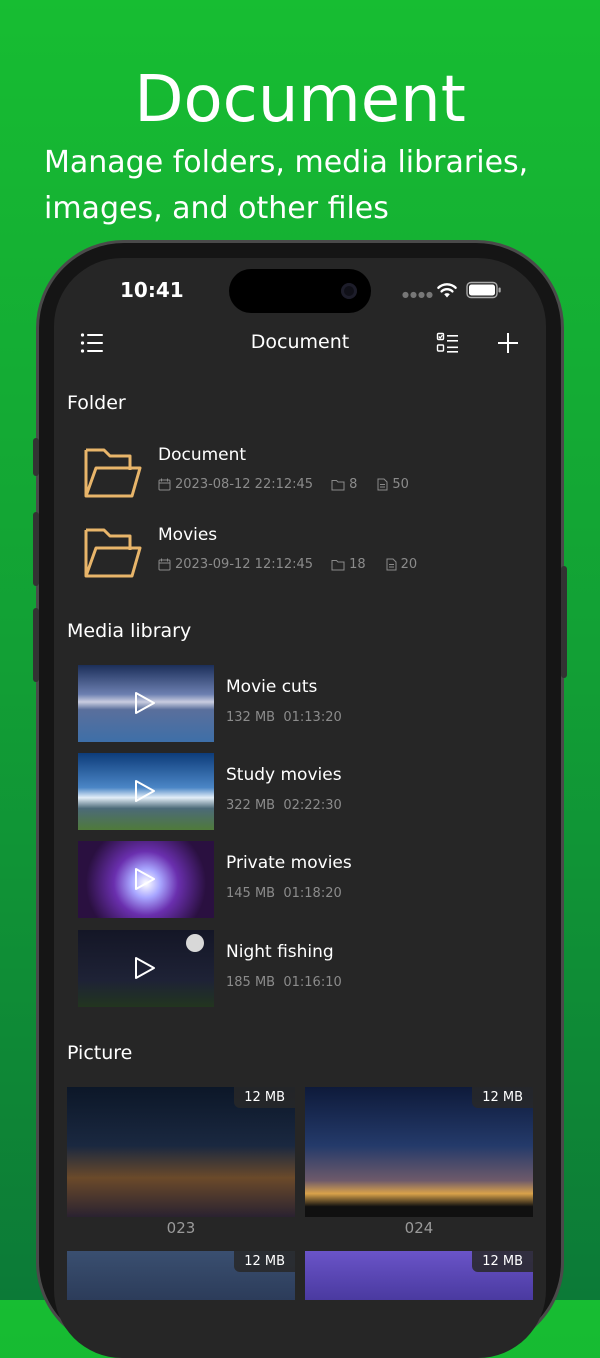  Describe the element at coordinates (36, 645) in the screenshot. I see `side-button-volume-down` at that location.